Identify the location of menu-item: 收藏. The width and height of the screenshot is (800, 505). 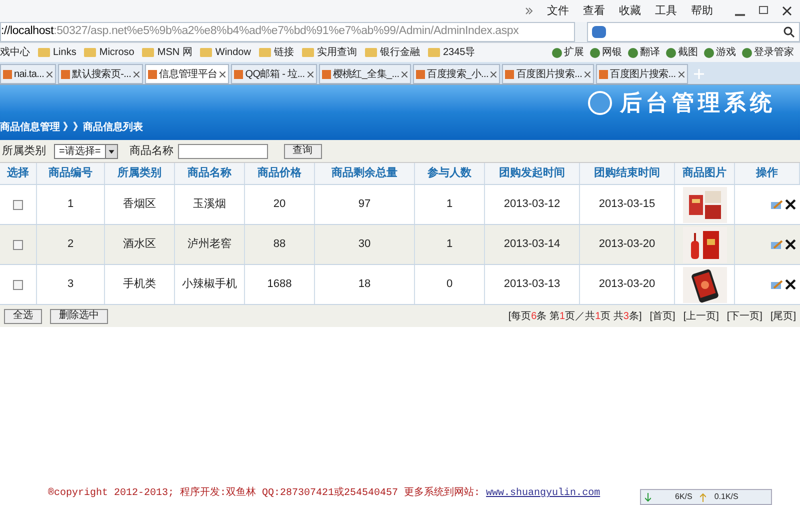
(630, 11).